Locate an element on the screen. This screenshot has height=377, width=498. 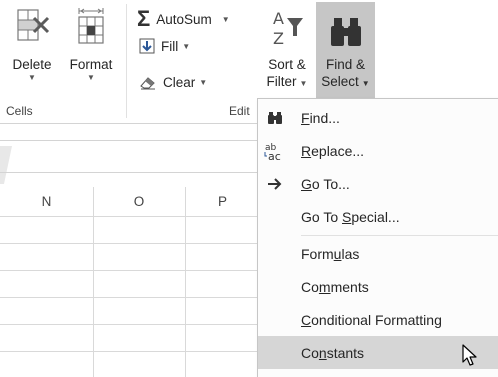
mouse-pointer-icon is located at coordinates (469, 355).